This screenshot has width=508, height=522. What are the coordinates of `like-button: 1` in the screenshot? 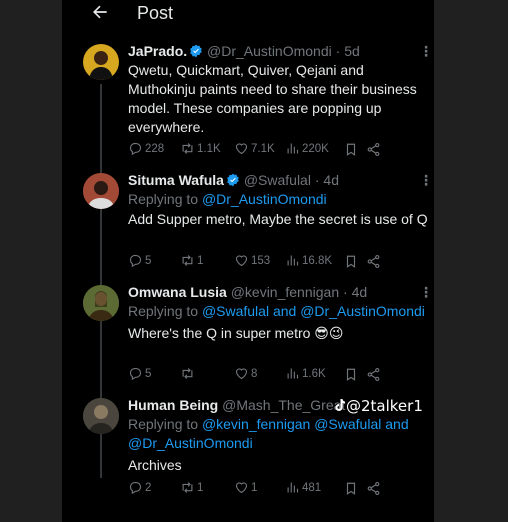 It's located at (245, 487).